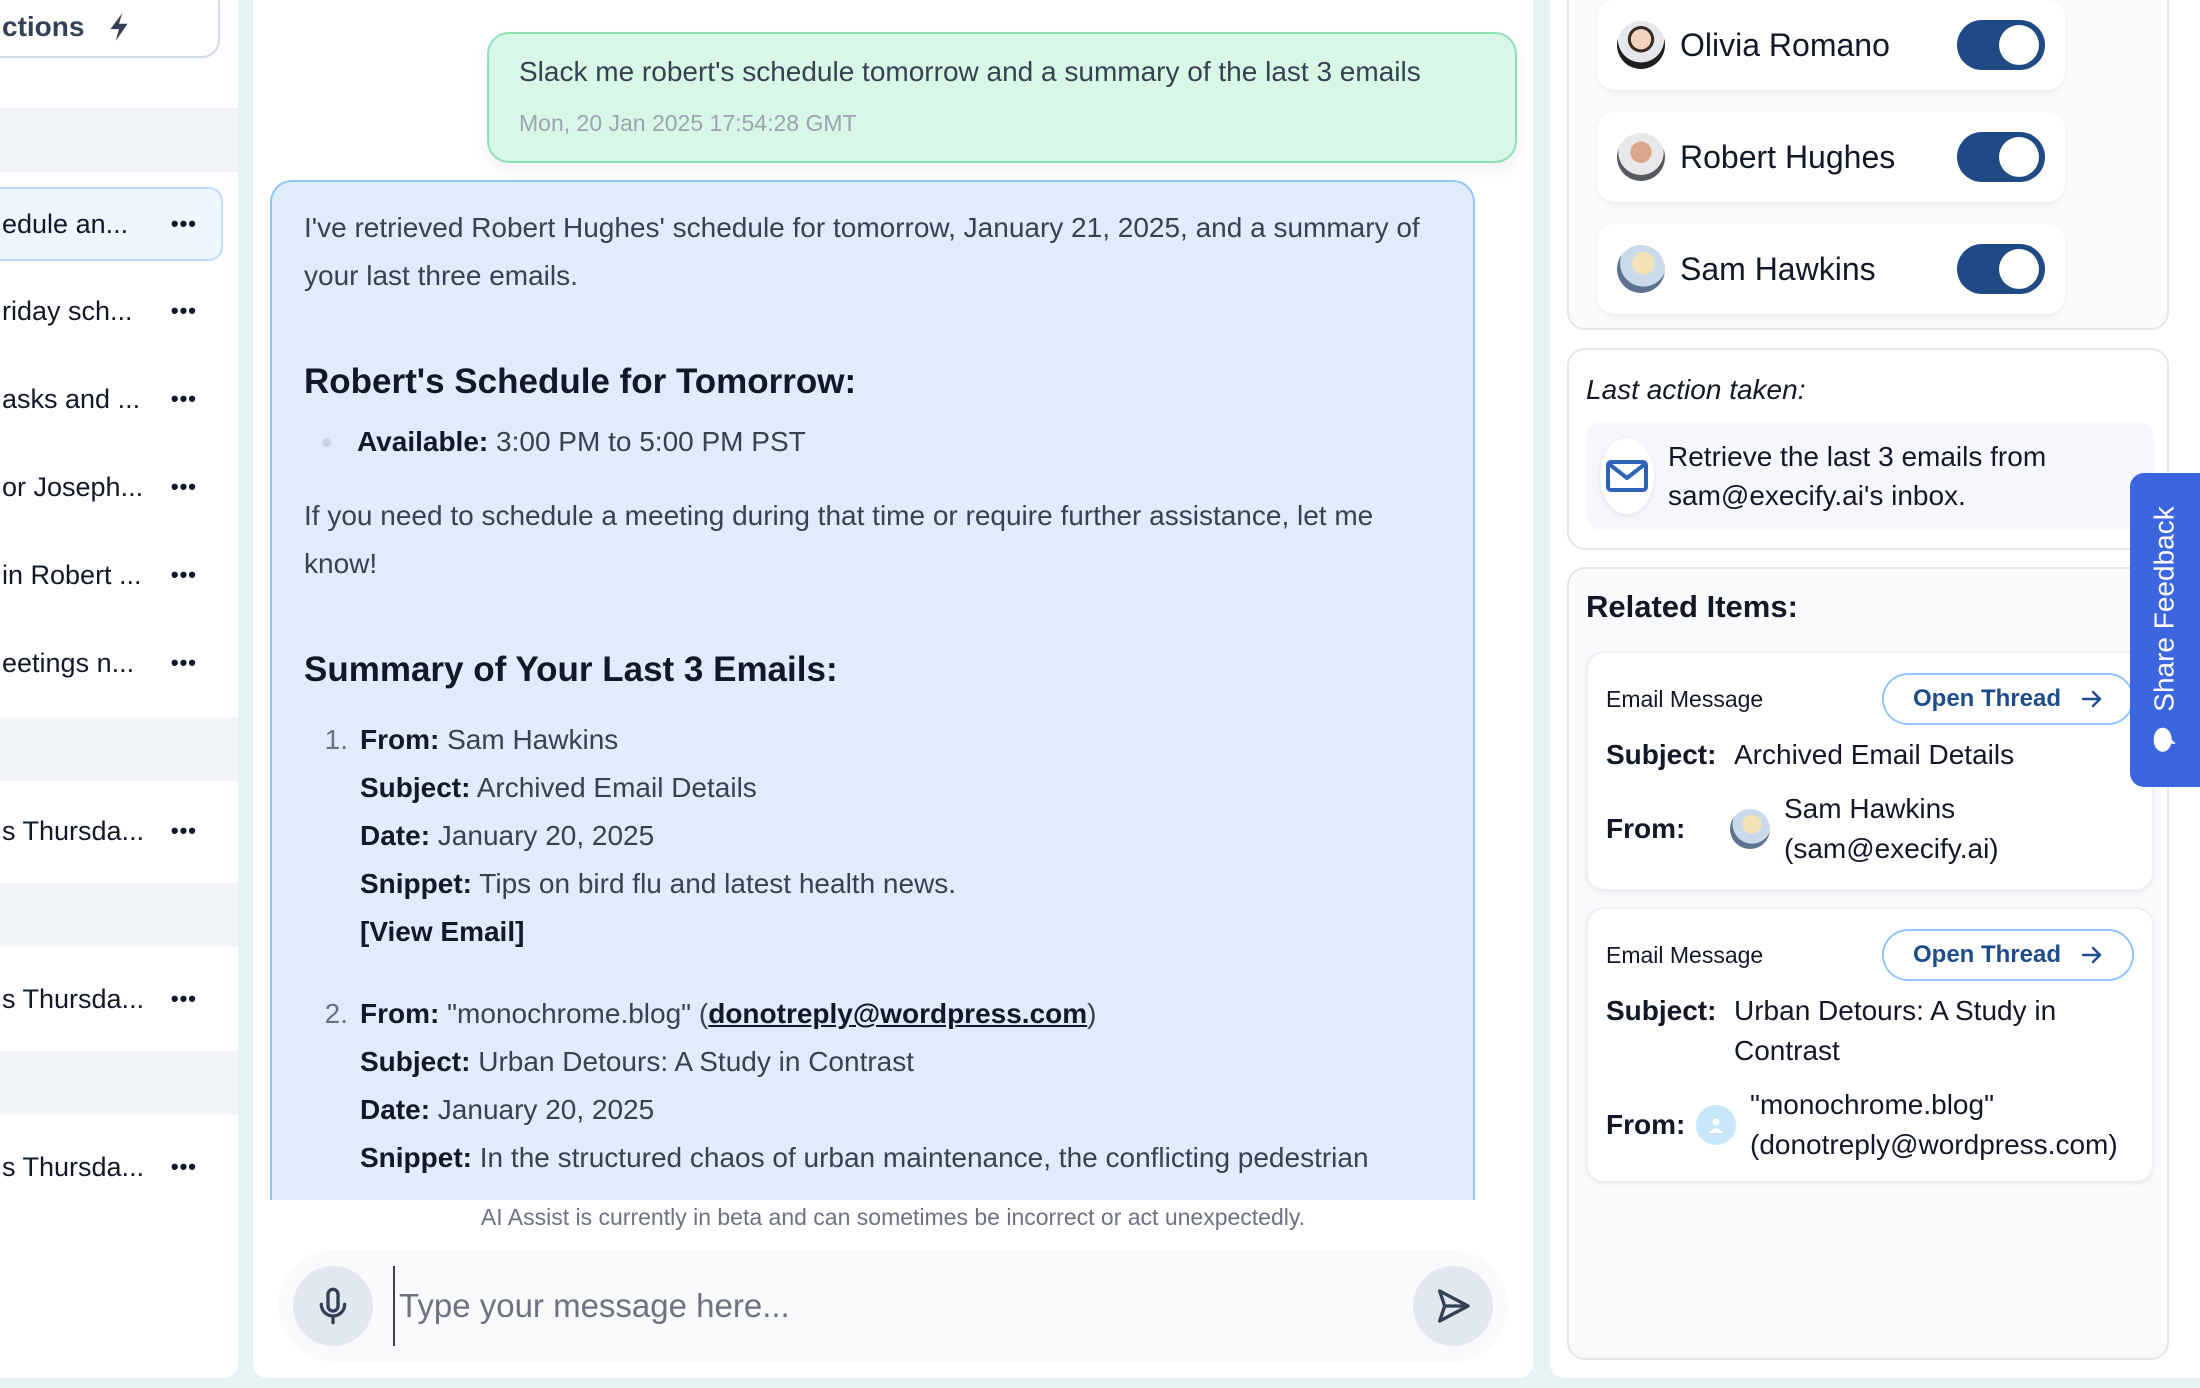 The width and height of the screenshot is (2200, 1388). I want to click on view-email-link: [View Email], so click(442, 931).